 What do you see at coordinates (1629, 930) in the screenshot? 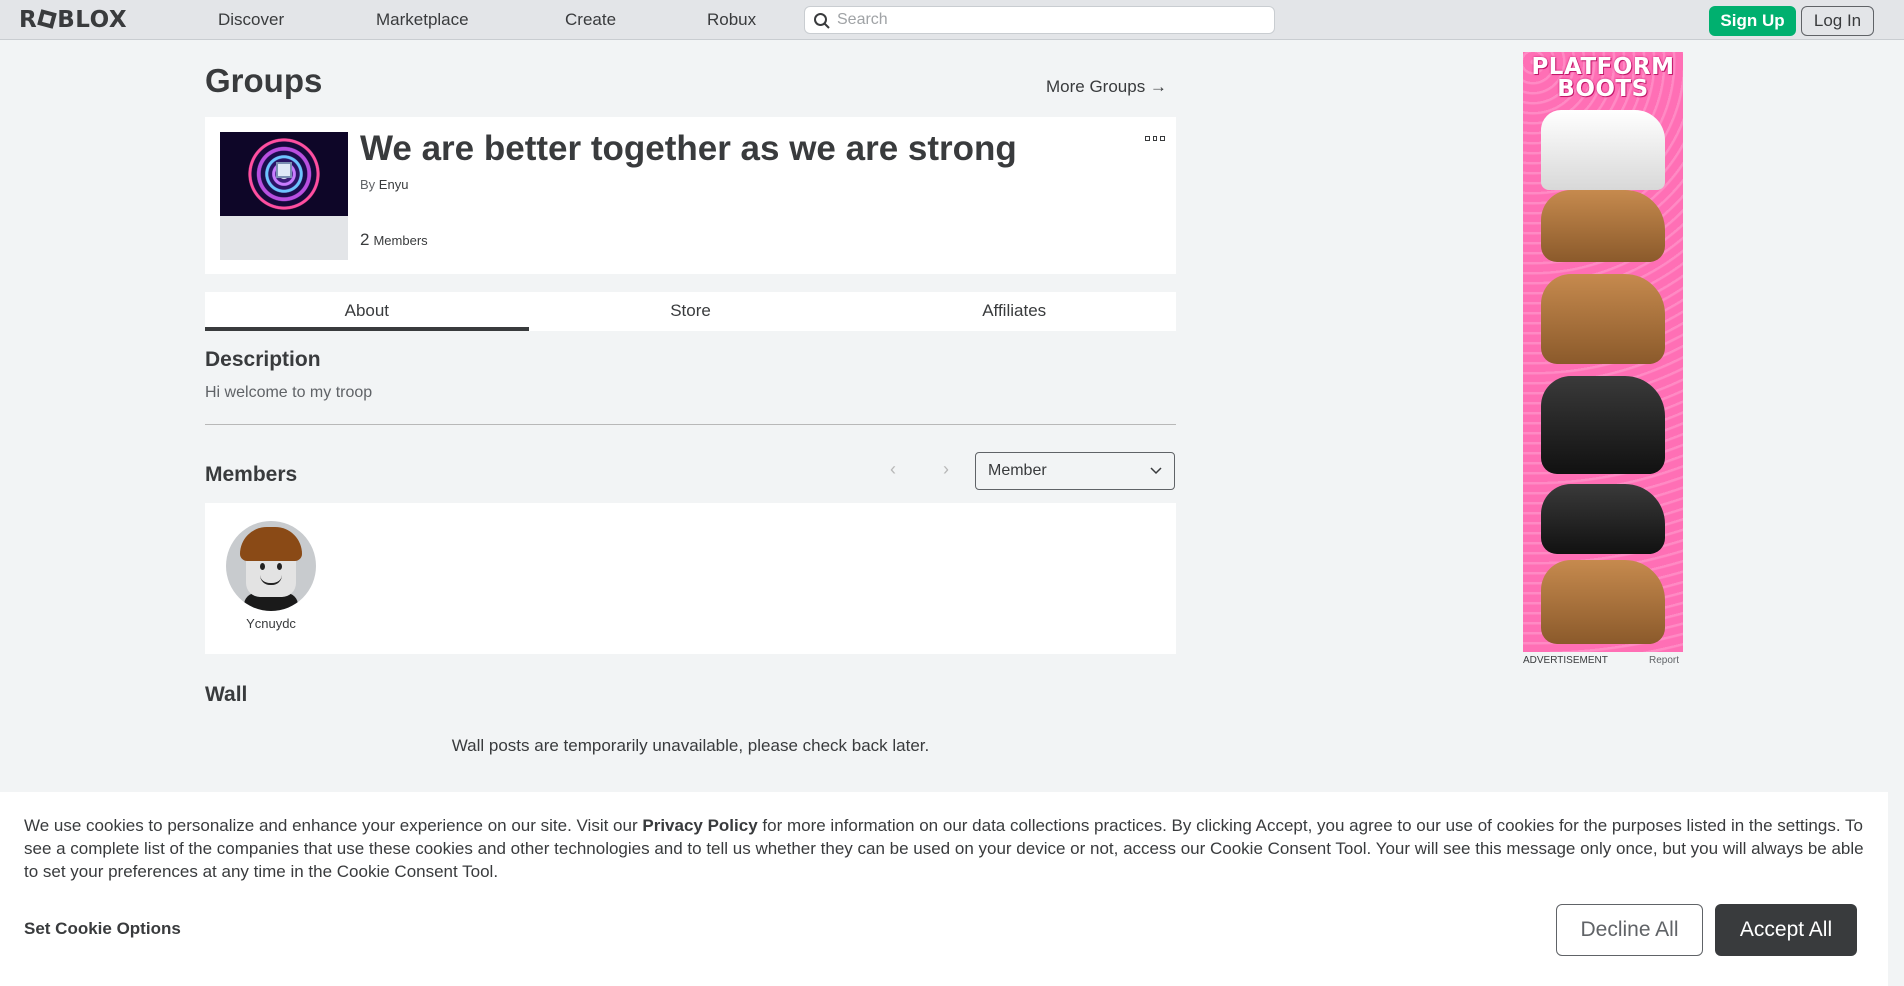
I see `decline-all-button: Decline All` at bounding box center [1629, 930].